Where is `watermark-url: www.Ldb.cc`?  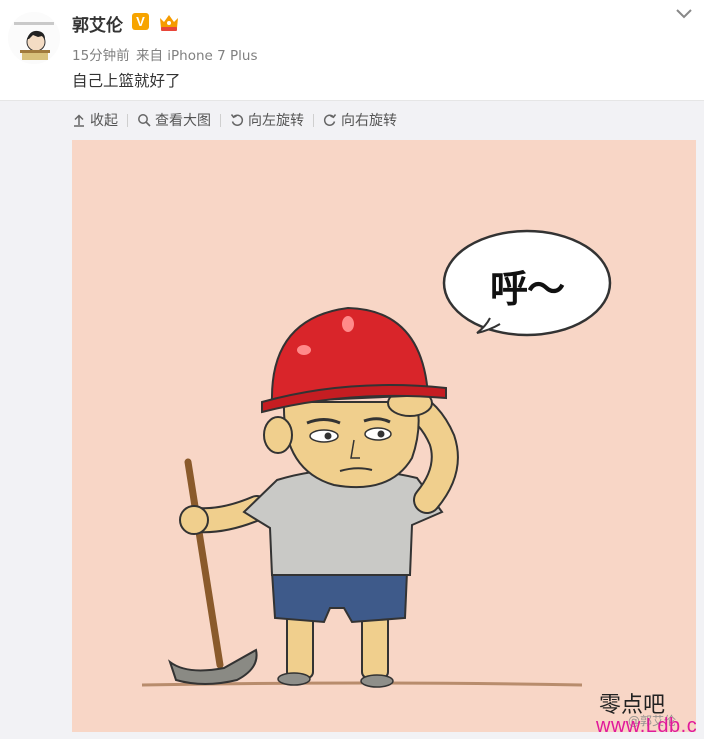 watermark-url: www.Ldb.cc is located at coordinates (646, 723).